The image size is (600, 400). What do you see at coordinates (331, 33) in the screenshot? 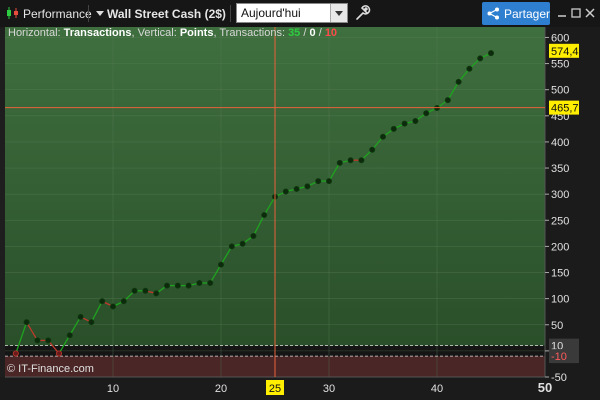
I see `losers-count: 10` at bounding box center [331, 33].